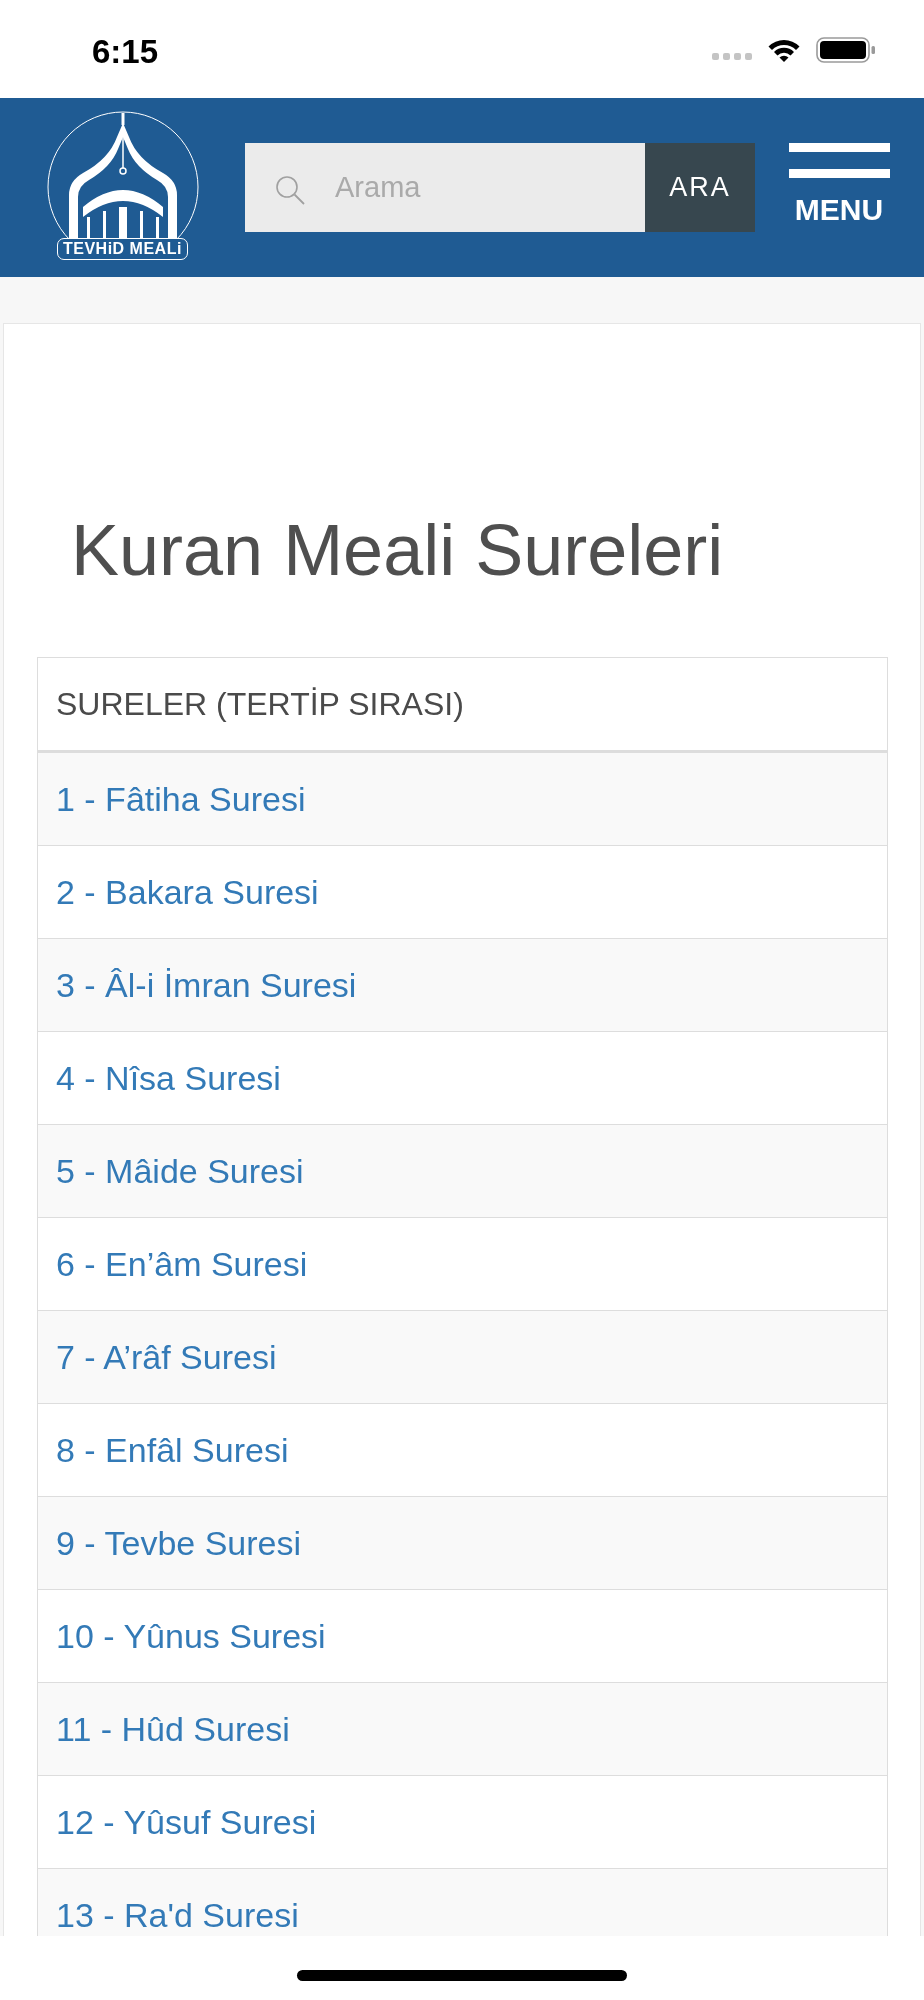  Describe the element at coordinates (122, 248) in the screenshot. I see `logo-label: TEVHiD MEALi` at that location.